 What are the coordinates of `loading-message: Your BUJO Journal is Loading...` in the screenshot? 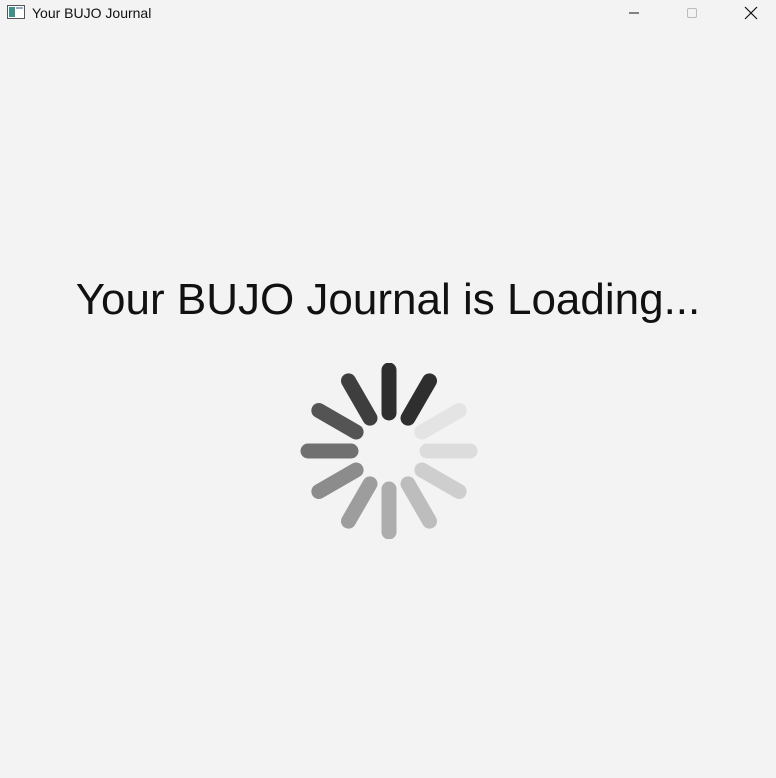 It's located at (388, 299).